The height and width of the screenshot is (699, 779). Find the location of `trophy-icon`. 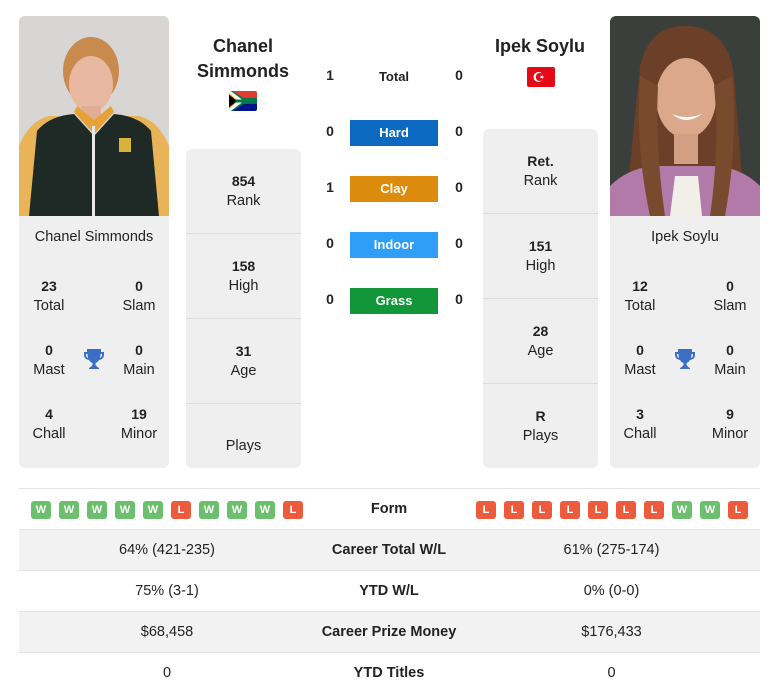

trophy-icon is located at coordinates (94, 359).